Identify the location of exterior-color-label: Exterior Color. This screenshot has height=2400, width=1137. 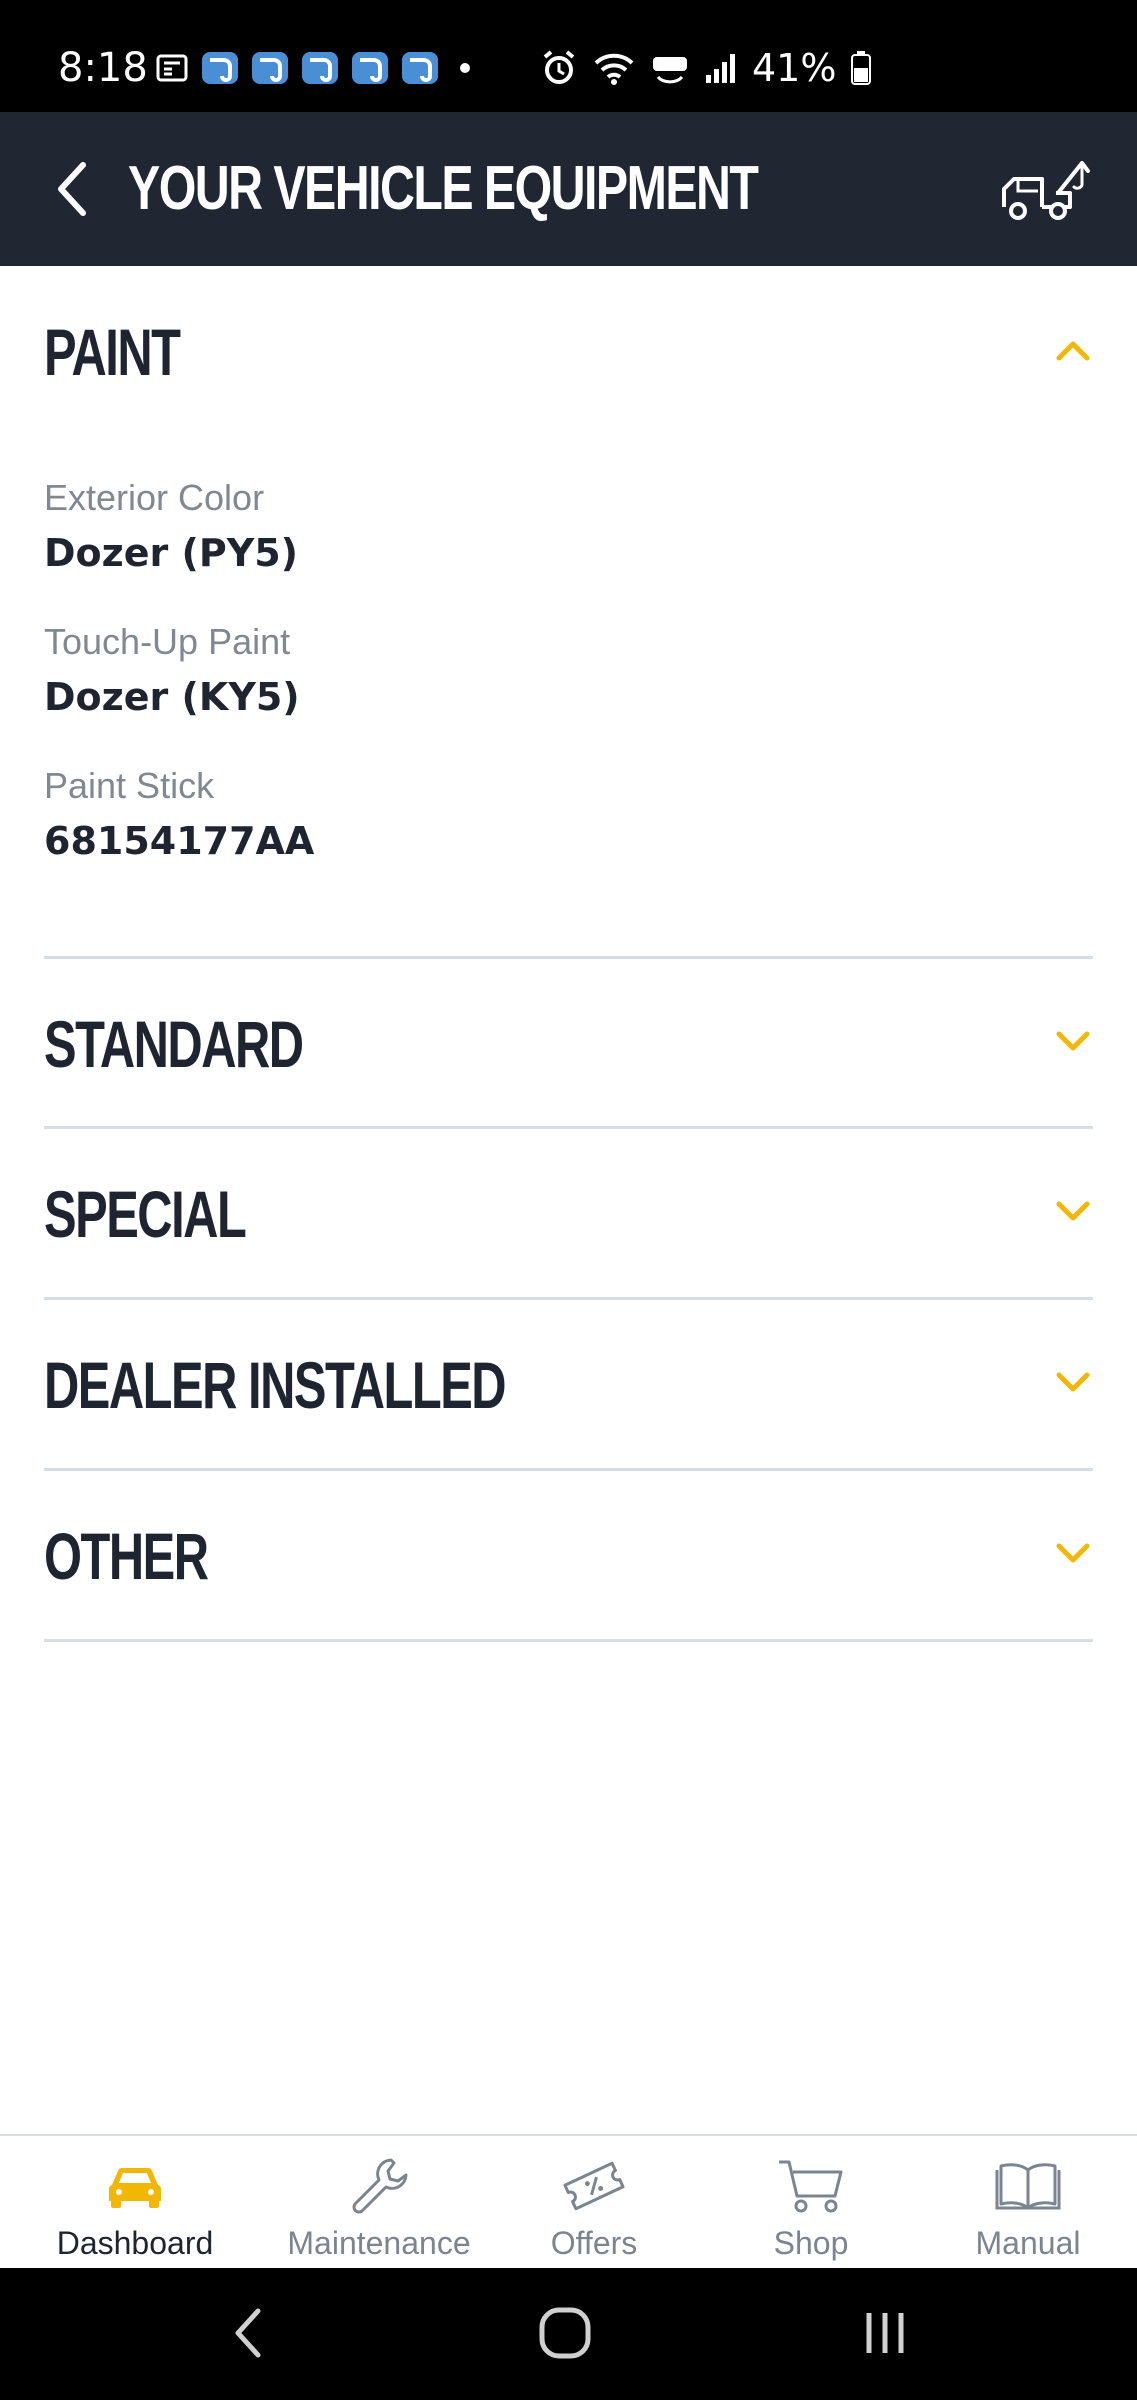
(154, 497).